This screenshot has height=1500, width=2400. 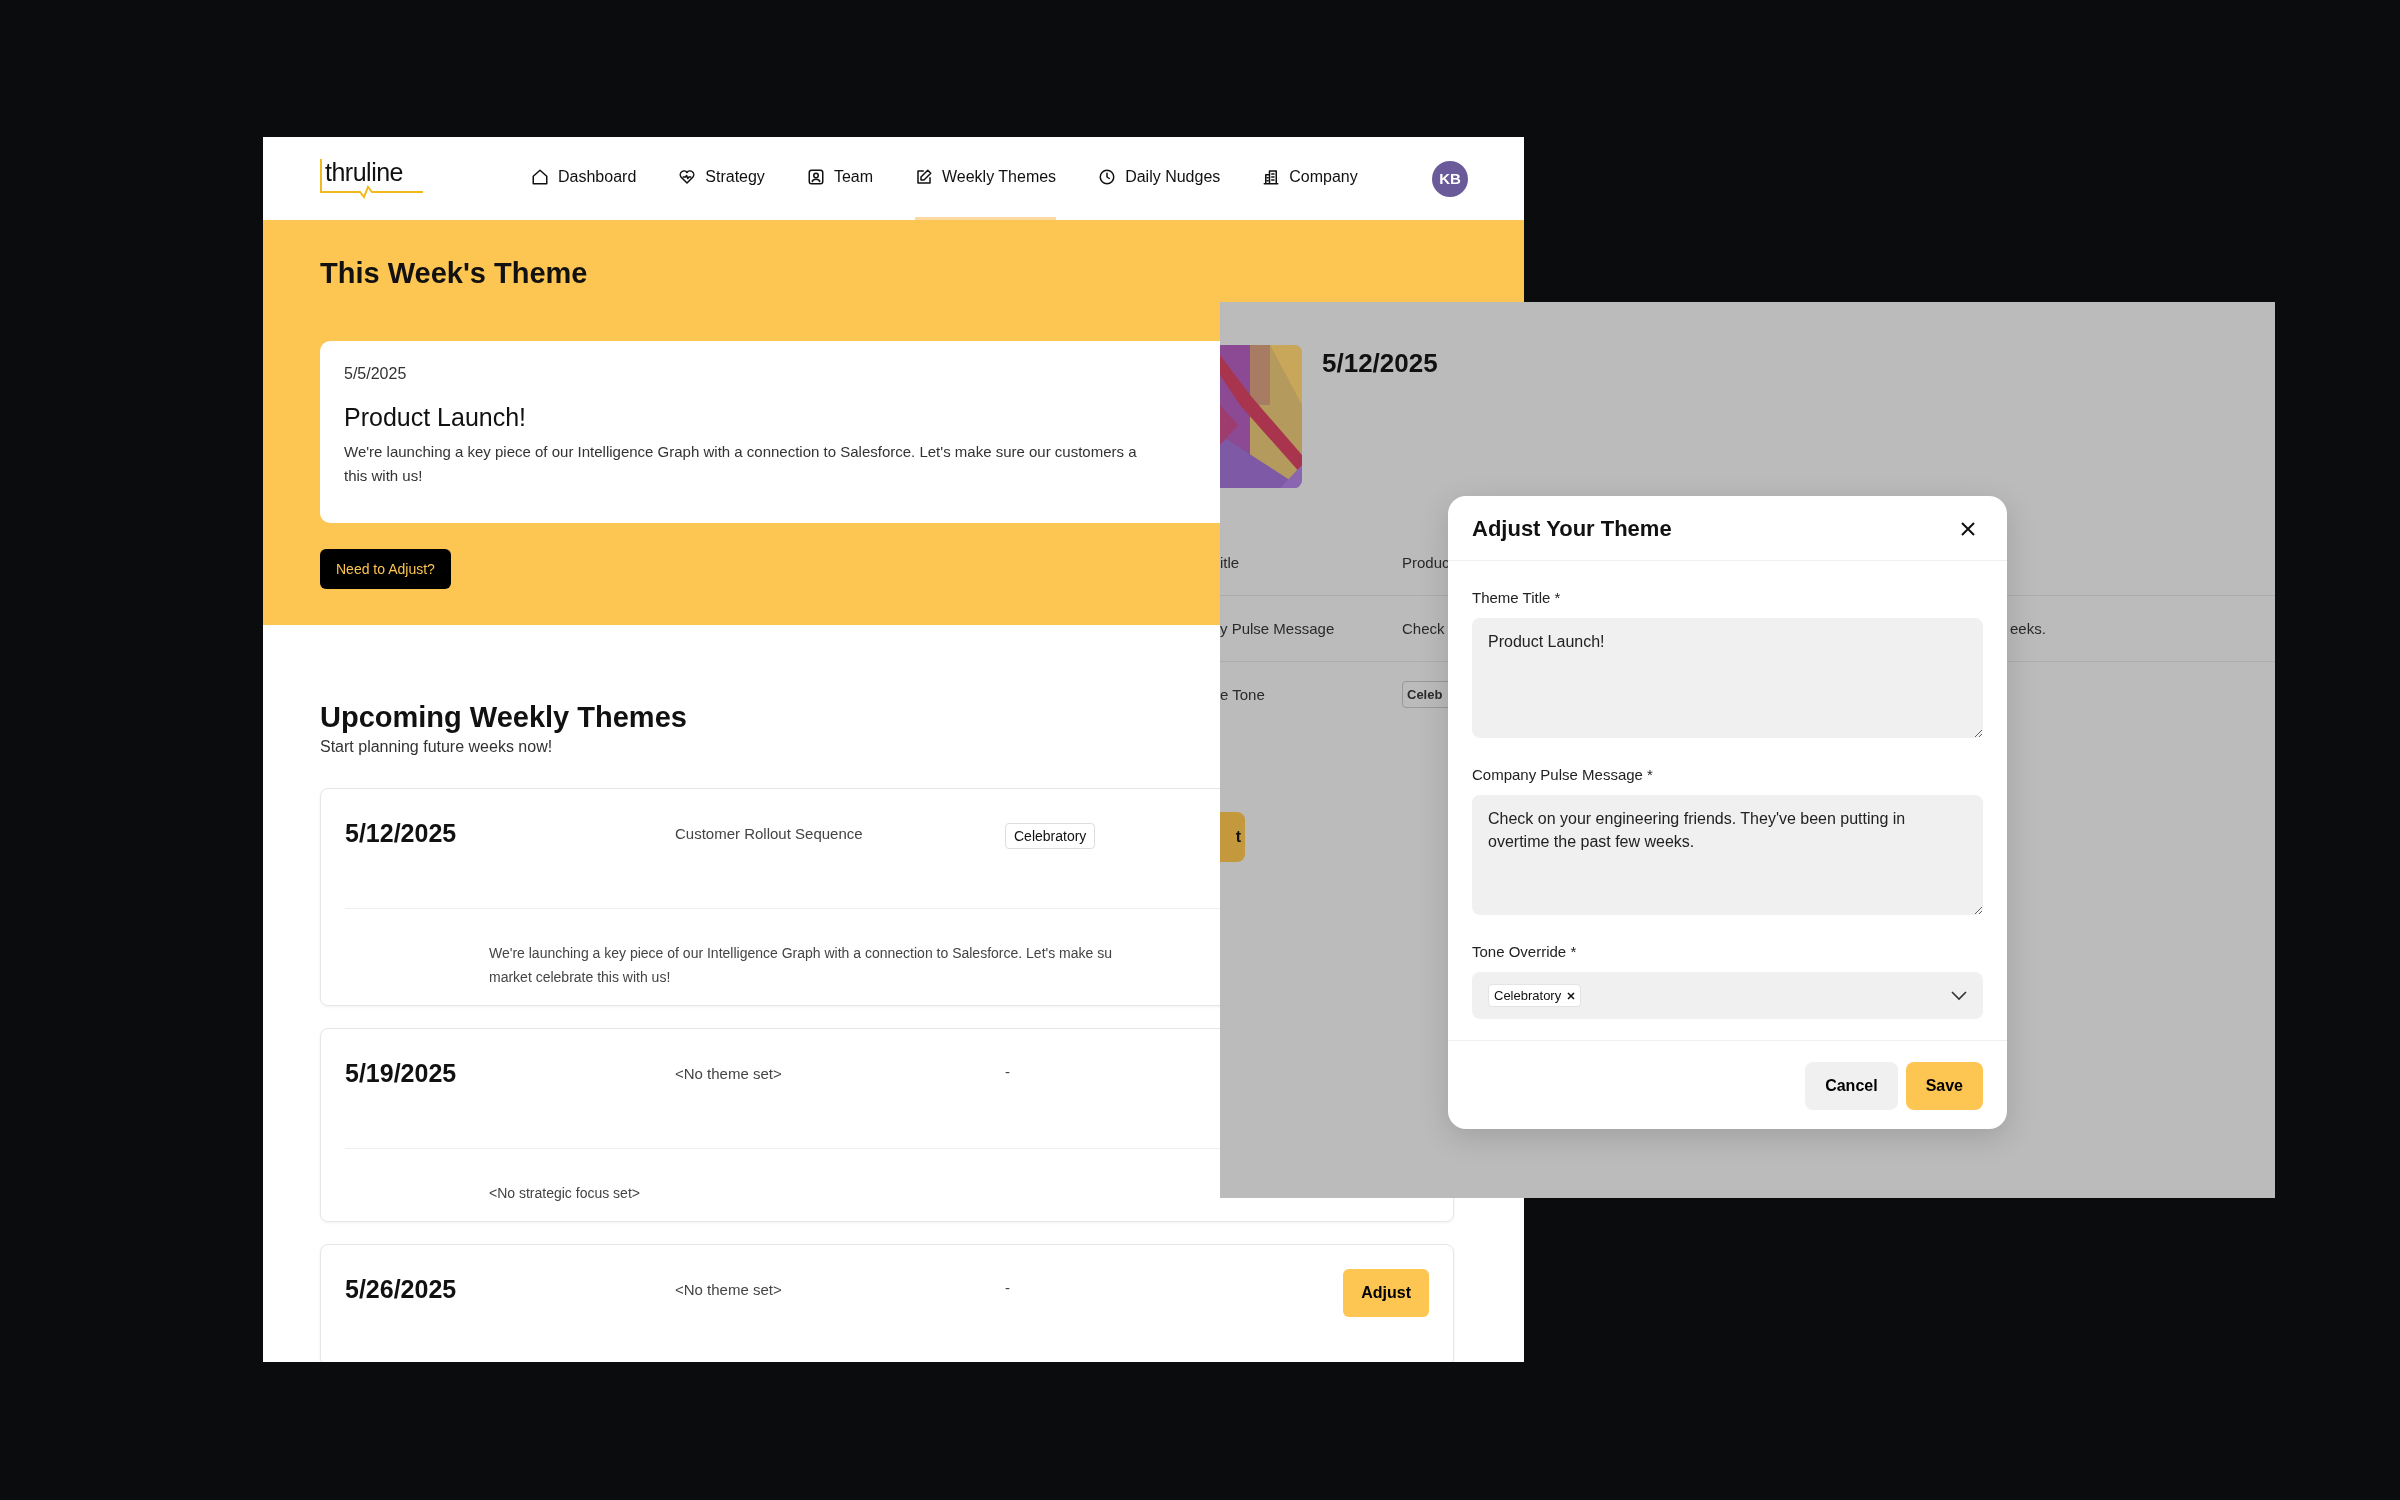 I want to click on building-icon, so click(x=1271, y=177).